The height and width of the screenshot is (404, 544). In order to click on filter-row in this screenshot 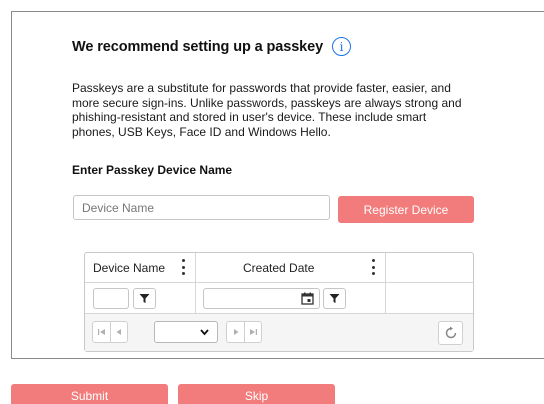, I will do `click(279, 298)`.